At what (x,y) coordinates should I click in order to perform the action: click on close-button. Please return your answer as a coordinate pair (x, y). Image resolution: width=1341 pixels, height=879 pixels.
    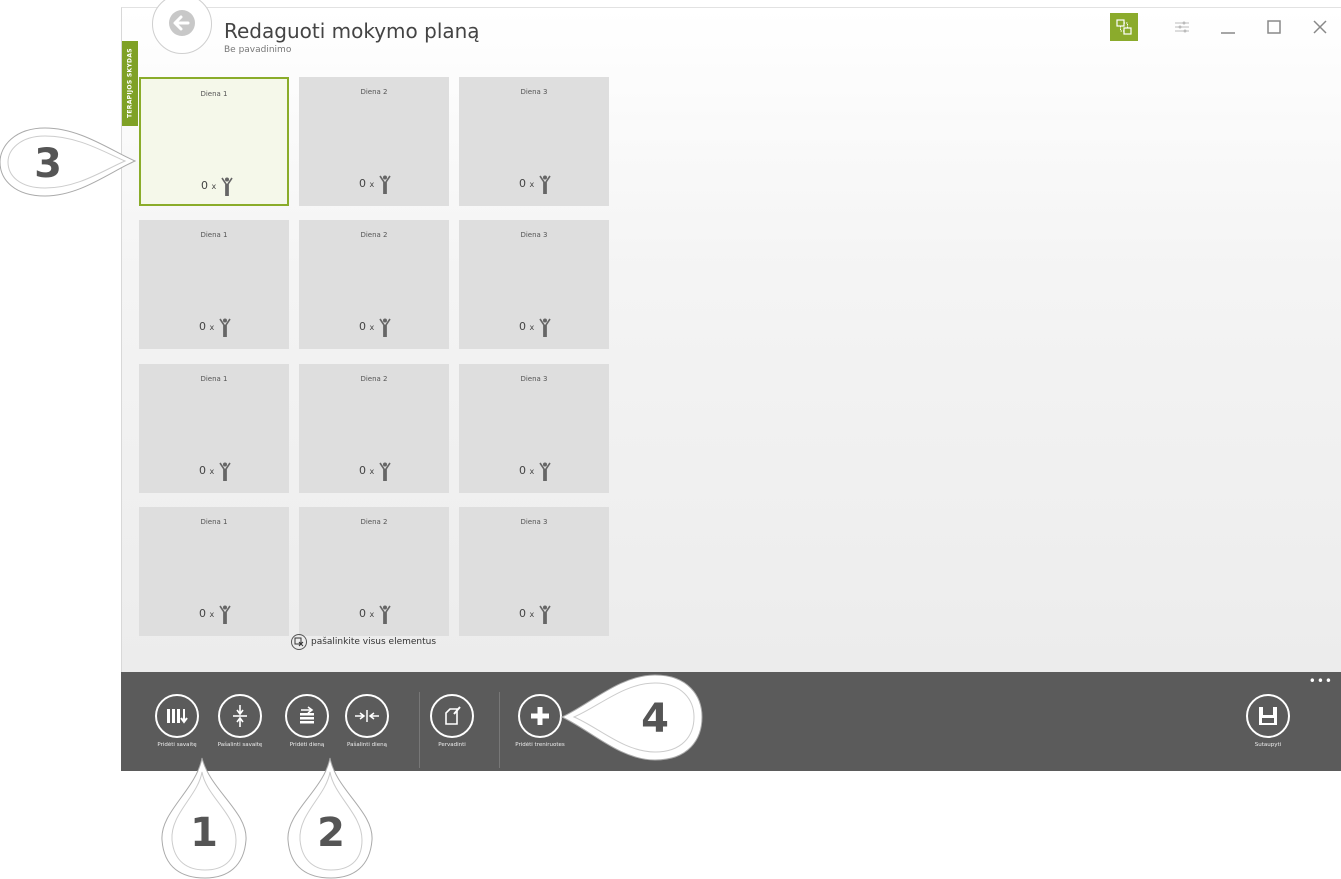
    Looking at the image, I should click on (1320, 27).